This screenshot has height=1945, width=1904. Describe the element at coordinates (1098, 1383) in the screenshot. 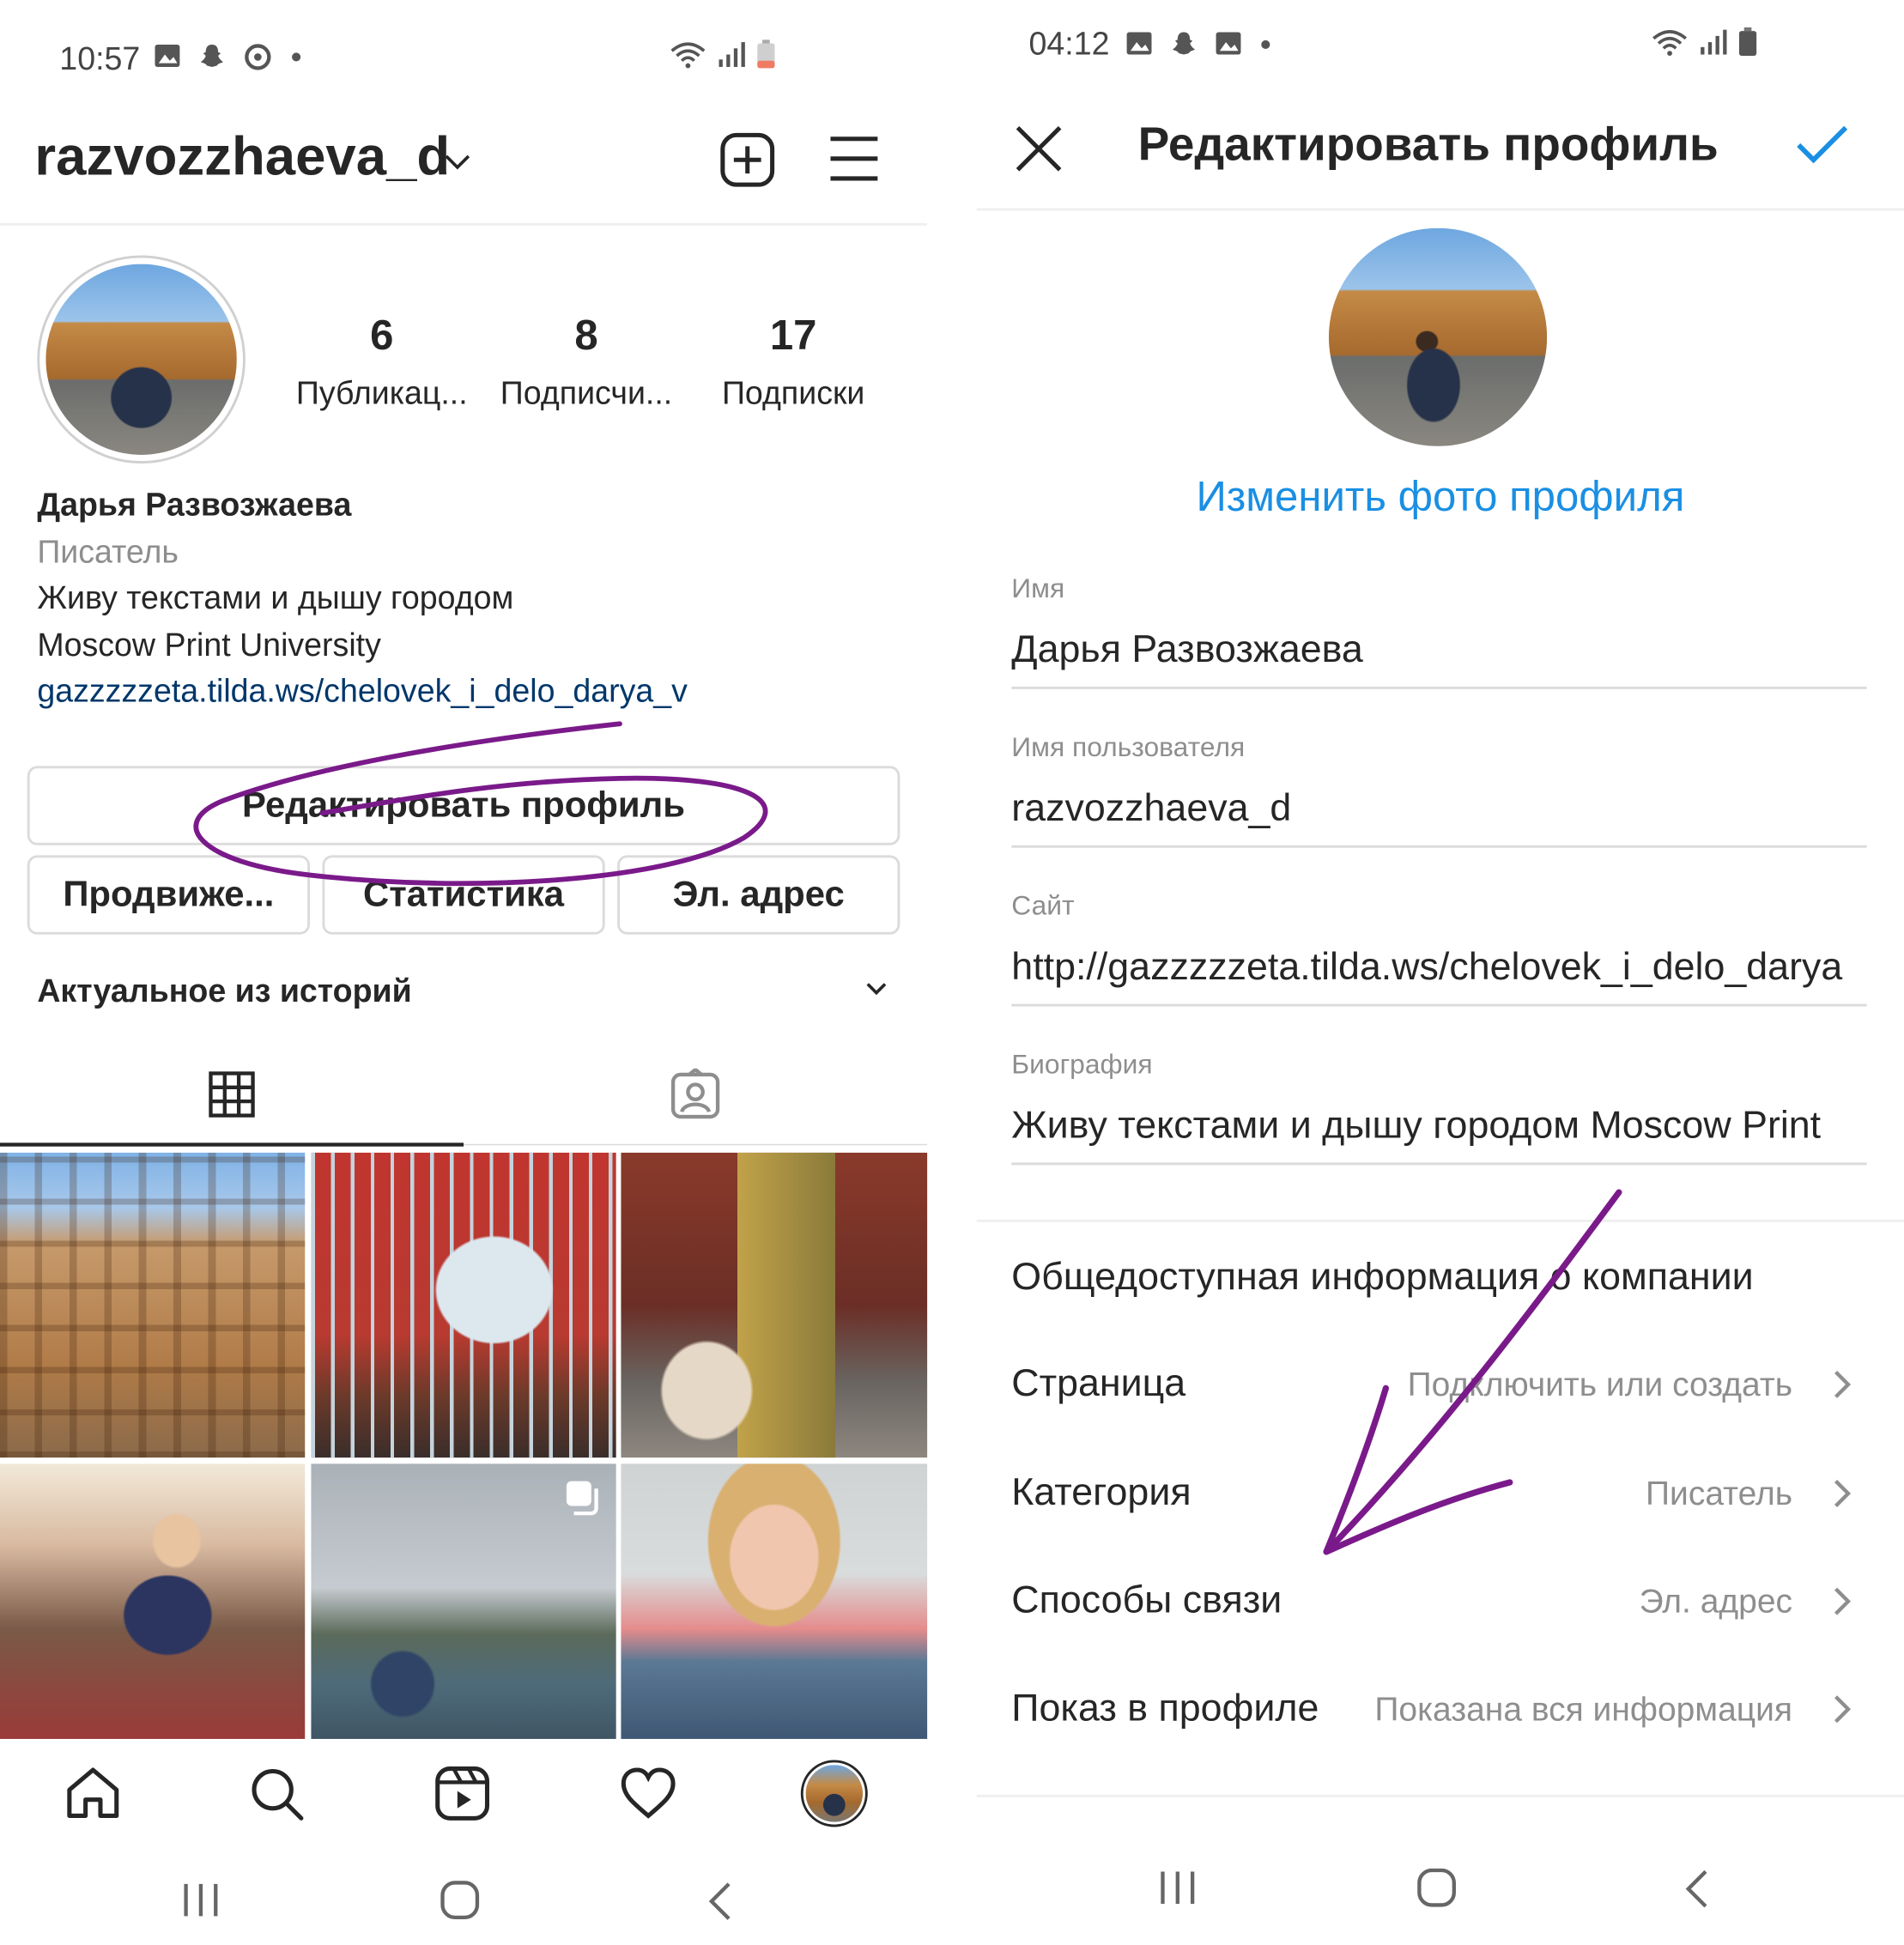

I see `row-page-title: Страница` at that location.